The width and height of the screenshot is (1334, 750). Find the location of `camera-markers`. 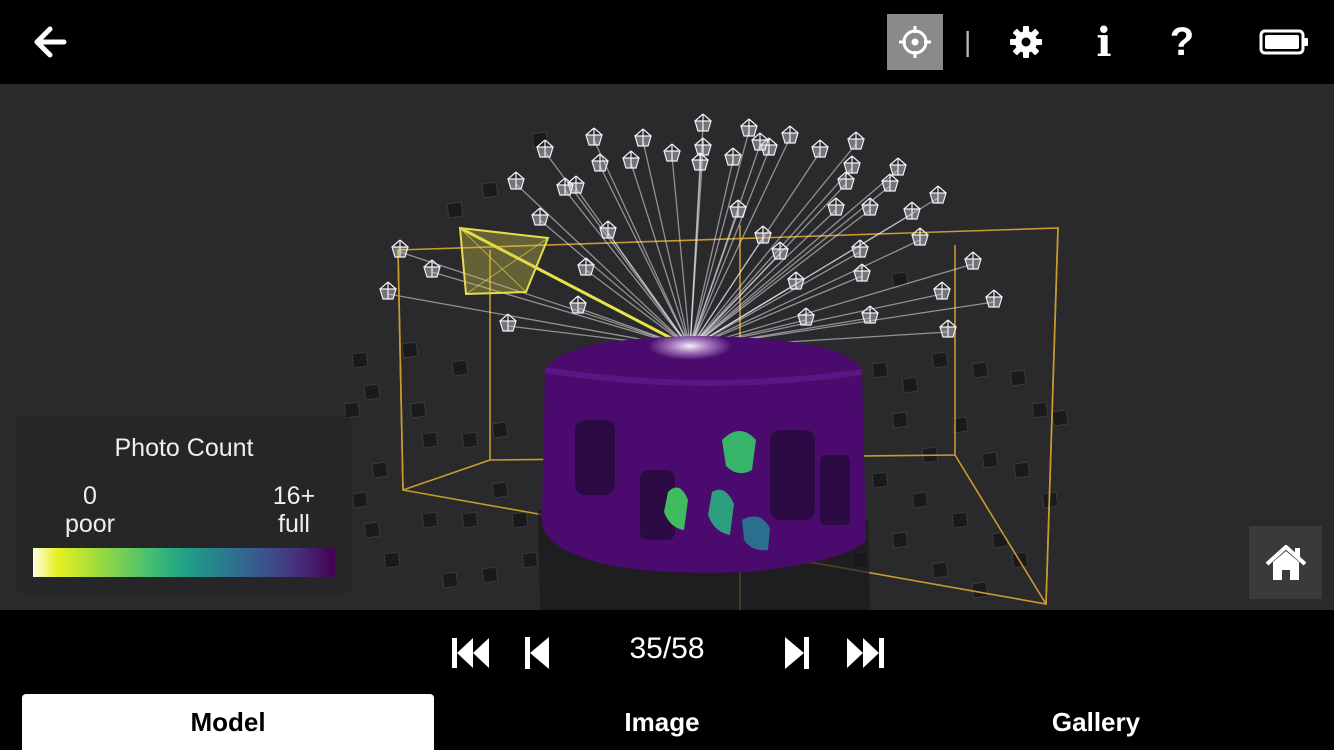

camera-markers is located at coordinates (691, 225).